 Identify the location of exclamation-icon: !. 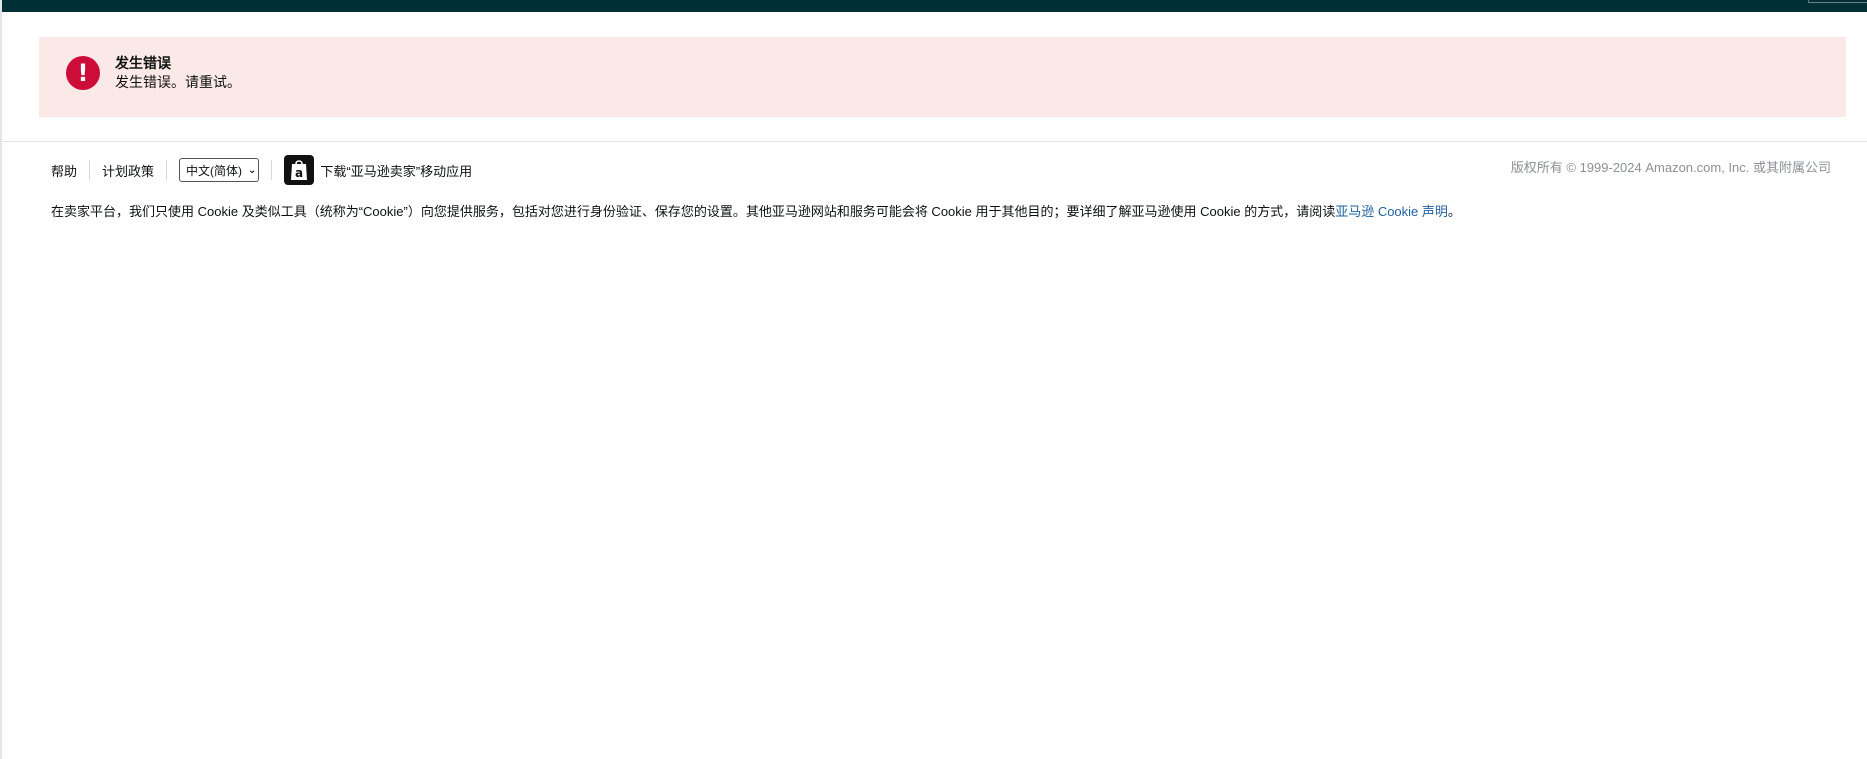
(83, 73).